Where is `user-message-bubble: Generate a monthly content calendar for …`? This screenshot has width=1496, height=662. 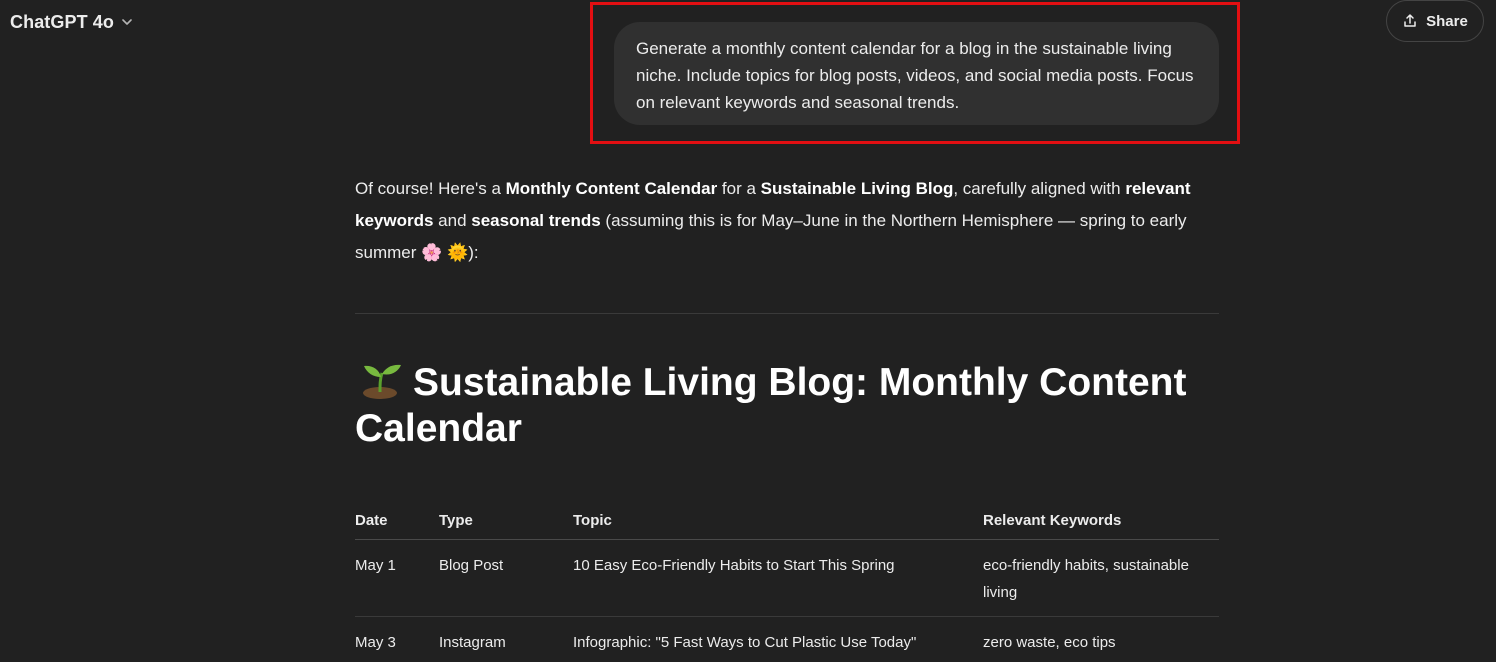 user-message-bubble: Generate a monthly content calendar for … is located at coordinates (916, 73).